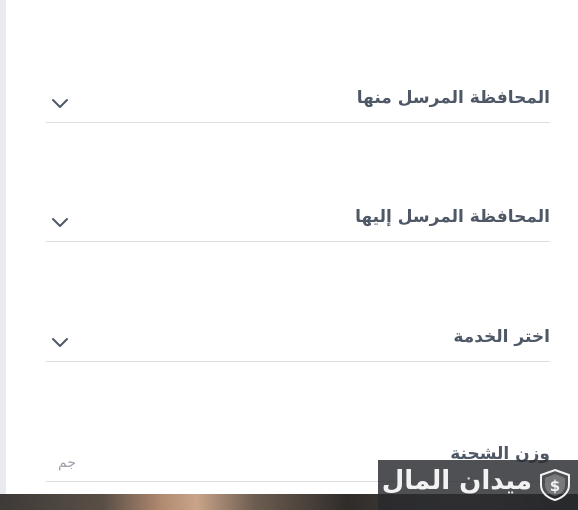 This screenshot has height=510, width=578. What do you see at coordinates (453, 98) in the screenshot?
I see `origin-governorate-label: المحافظة المرسل منها` at bounding box center [453, 98].